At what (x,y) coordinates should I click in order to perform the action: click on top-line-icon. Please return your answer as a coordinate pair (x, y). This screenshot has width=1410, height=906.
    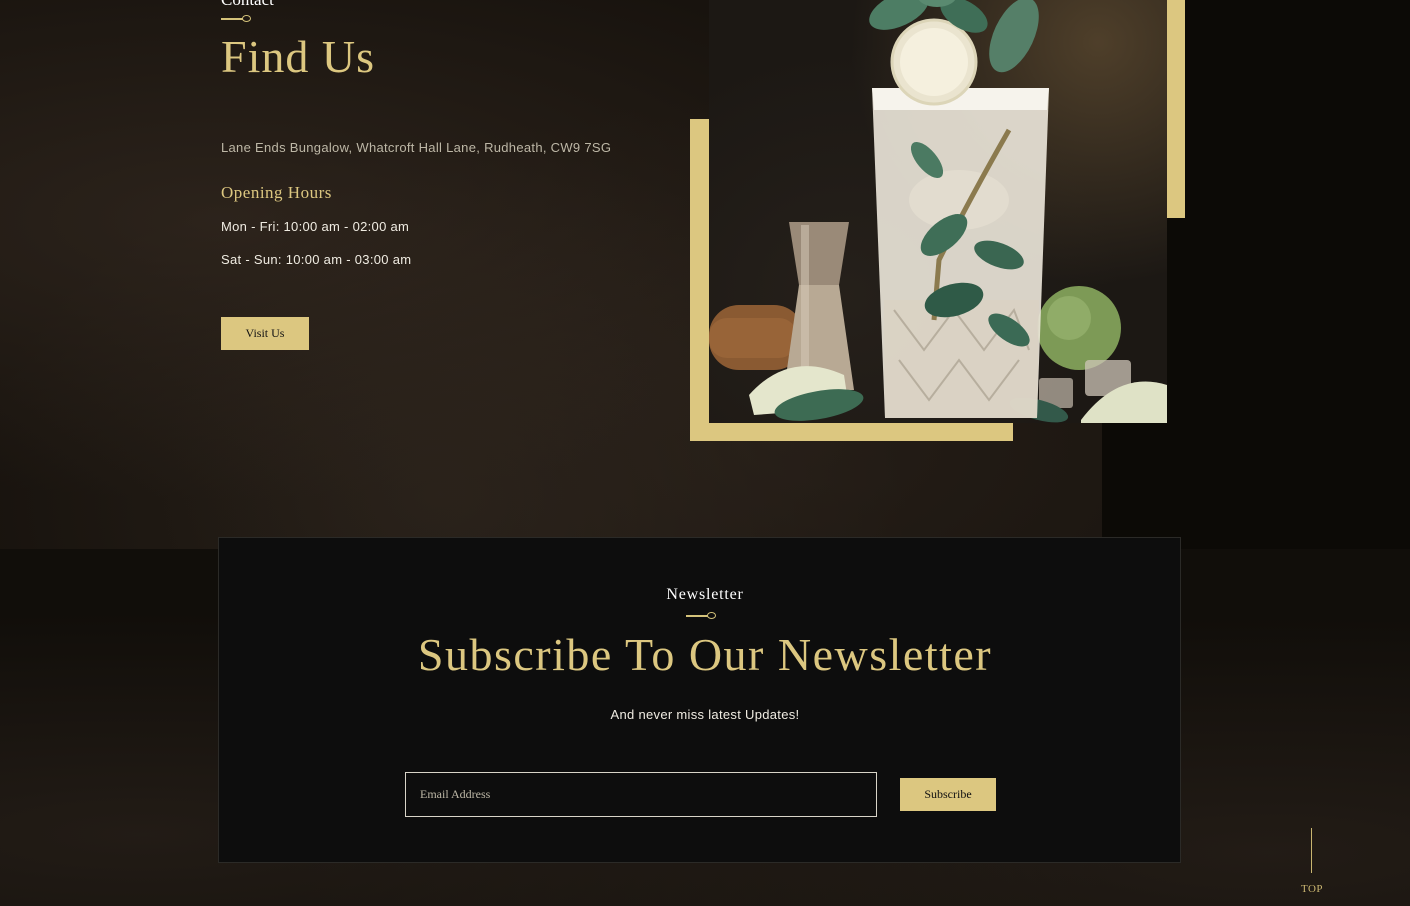
    Looking at the image, I should click on (1311, 850).